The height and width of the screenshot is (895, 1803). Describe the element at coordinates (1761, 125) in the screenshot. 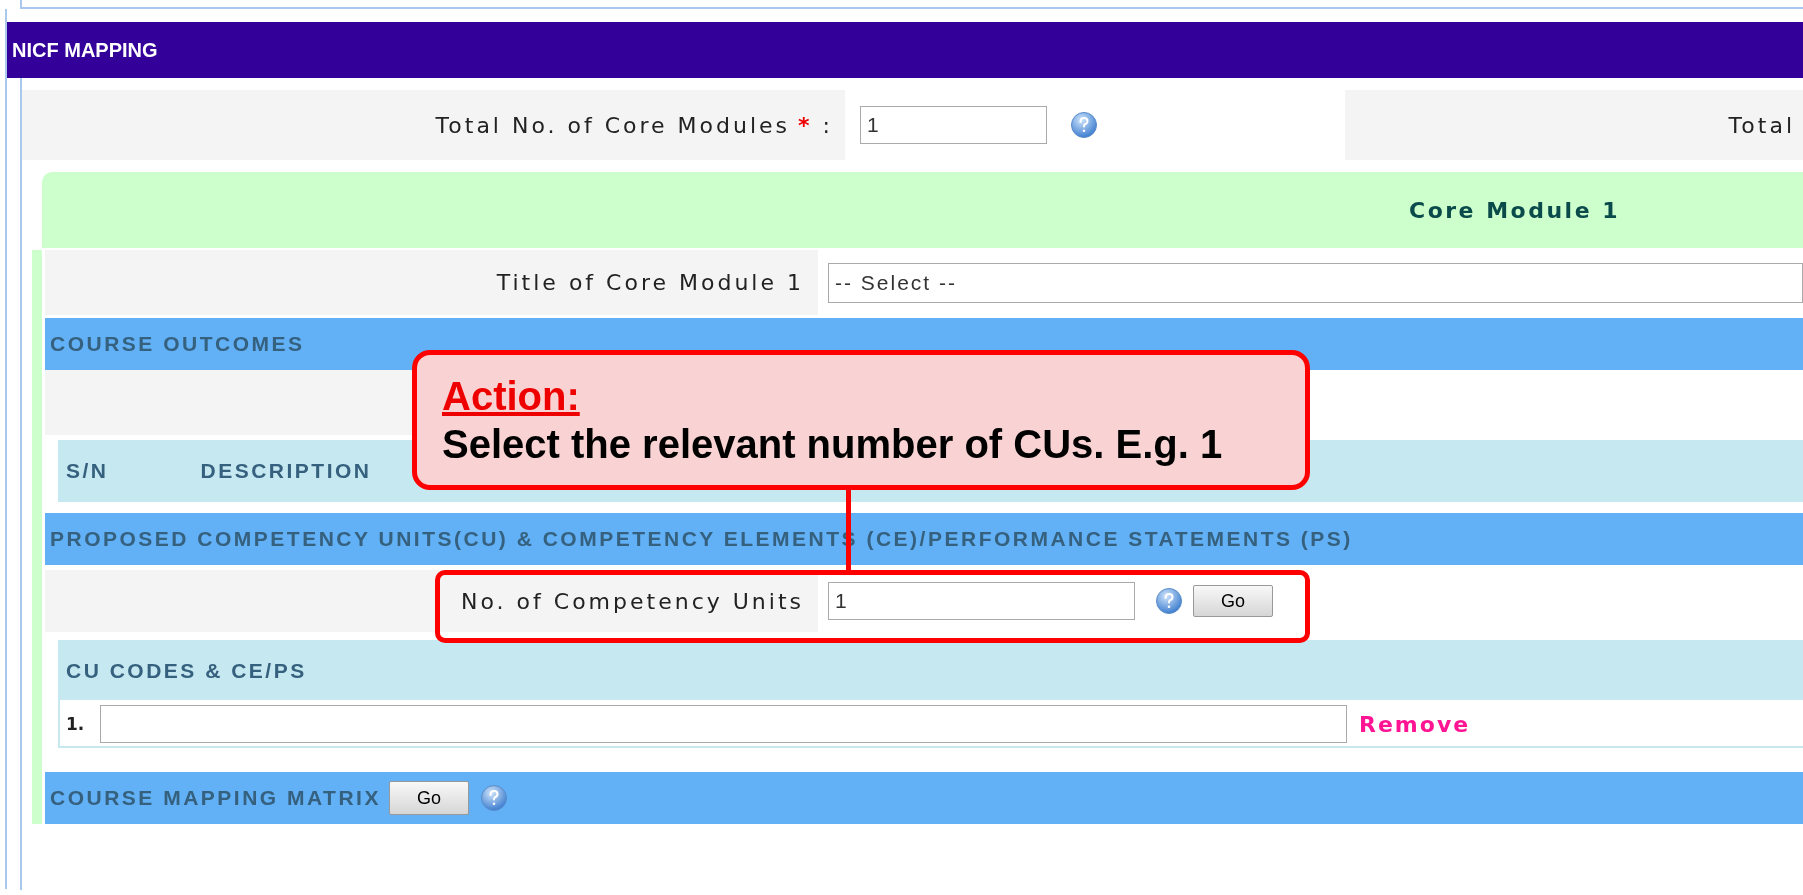

I see `field-label: Total` at that location.